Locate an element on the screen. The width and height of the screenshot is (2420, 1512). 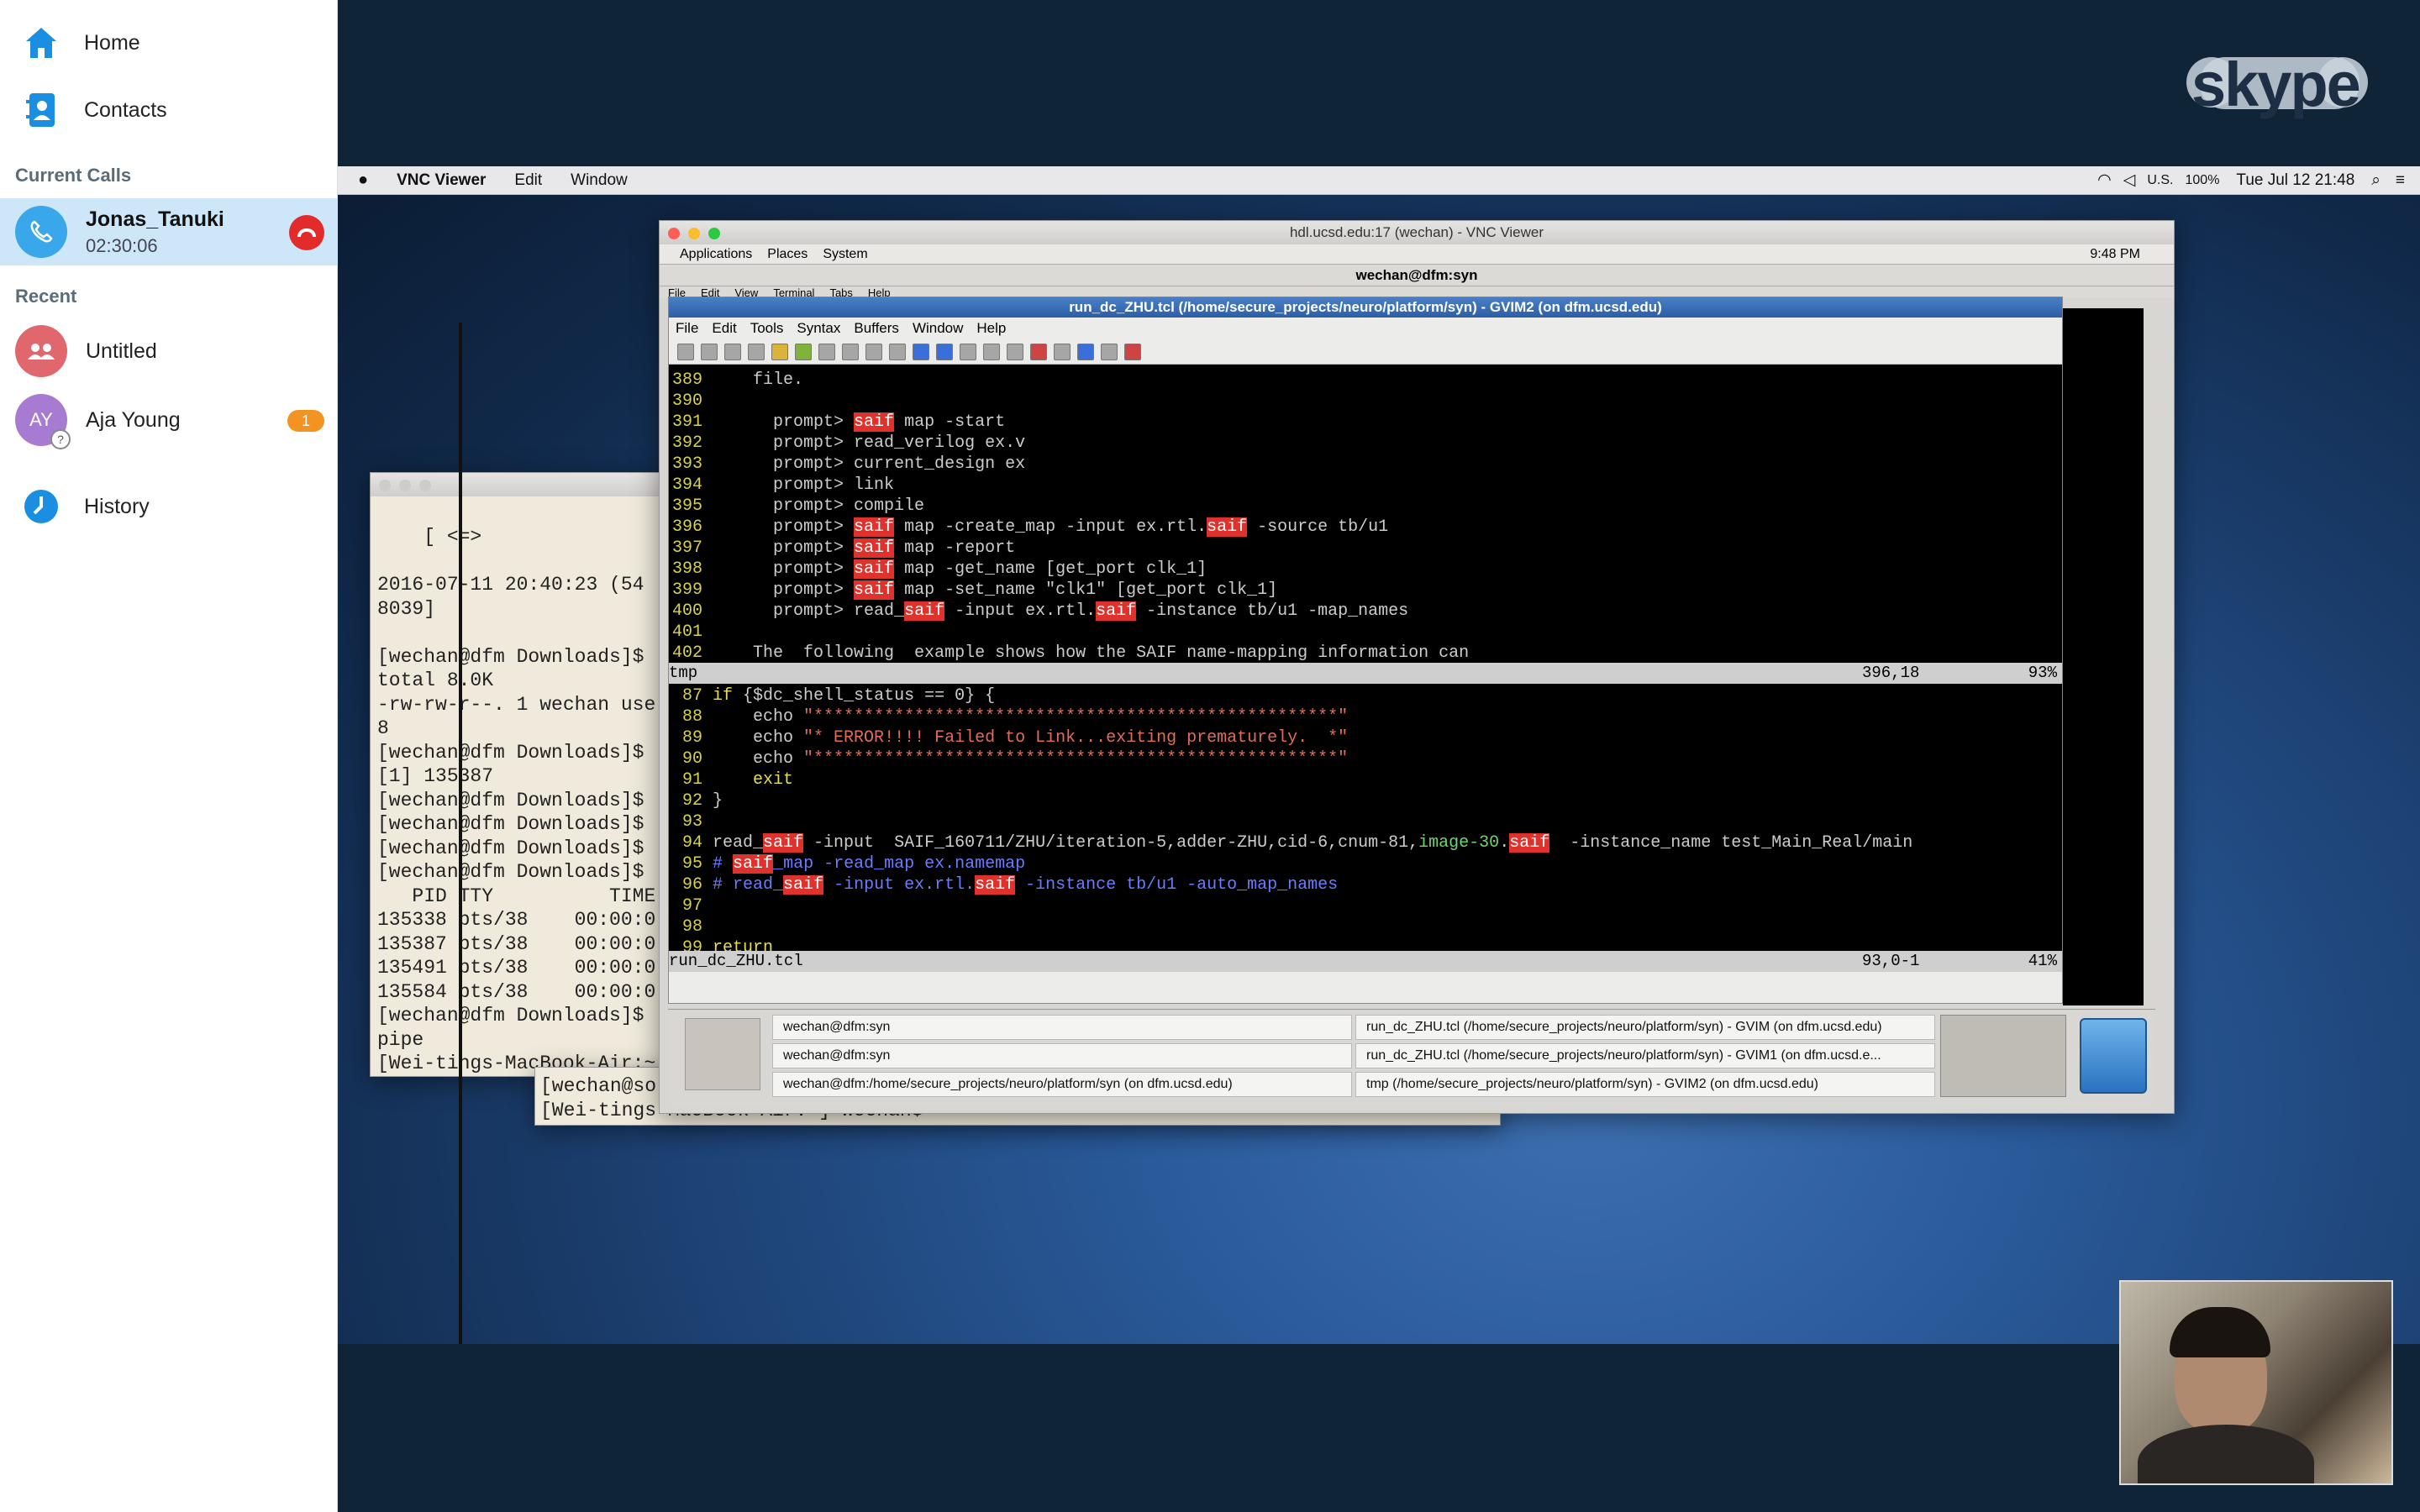
battery-level: 100% is located at coordinates (2203, 180).